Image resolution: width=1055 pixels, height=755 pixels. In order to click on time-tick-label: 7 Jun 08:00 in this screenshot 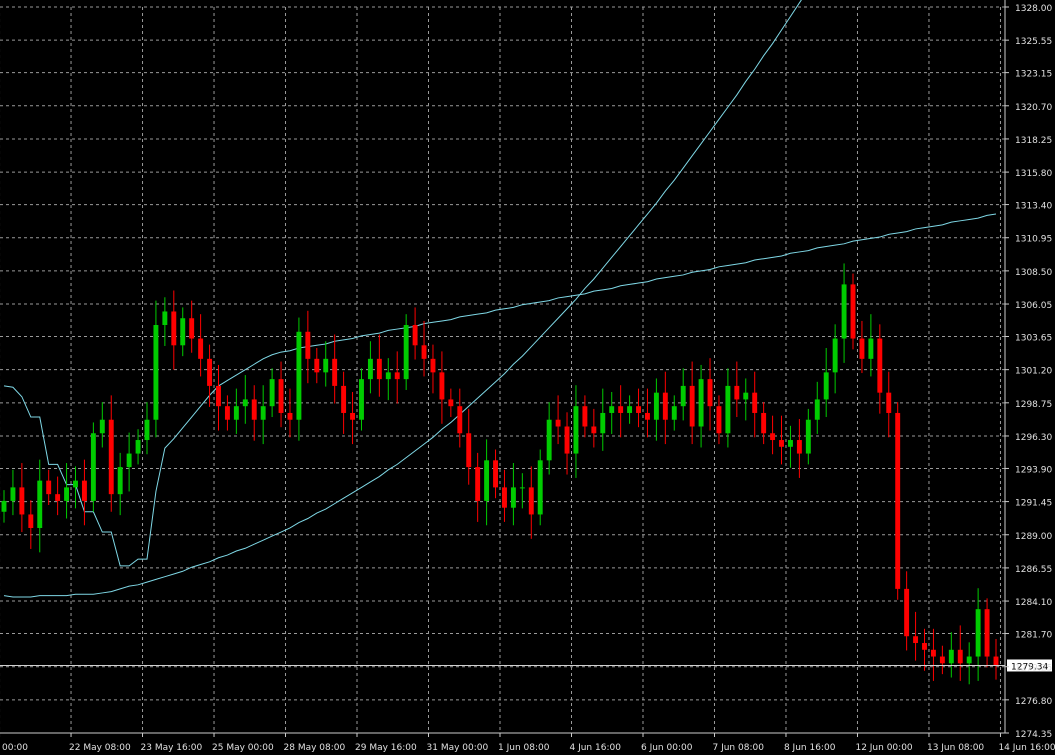, I will do `click(738, 748)`.